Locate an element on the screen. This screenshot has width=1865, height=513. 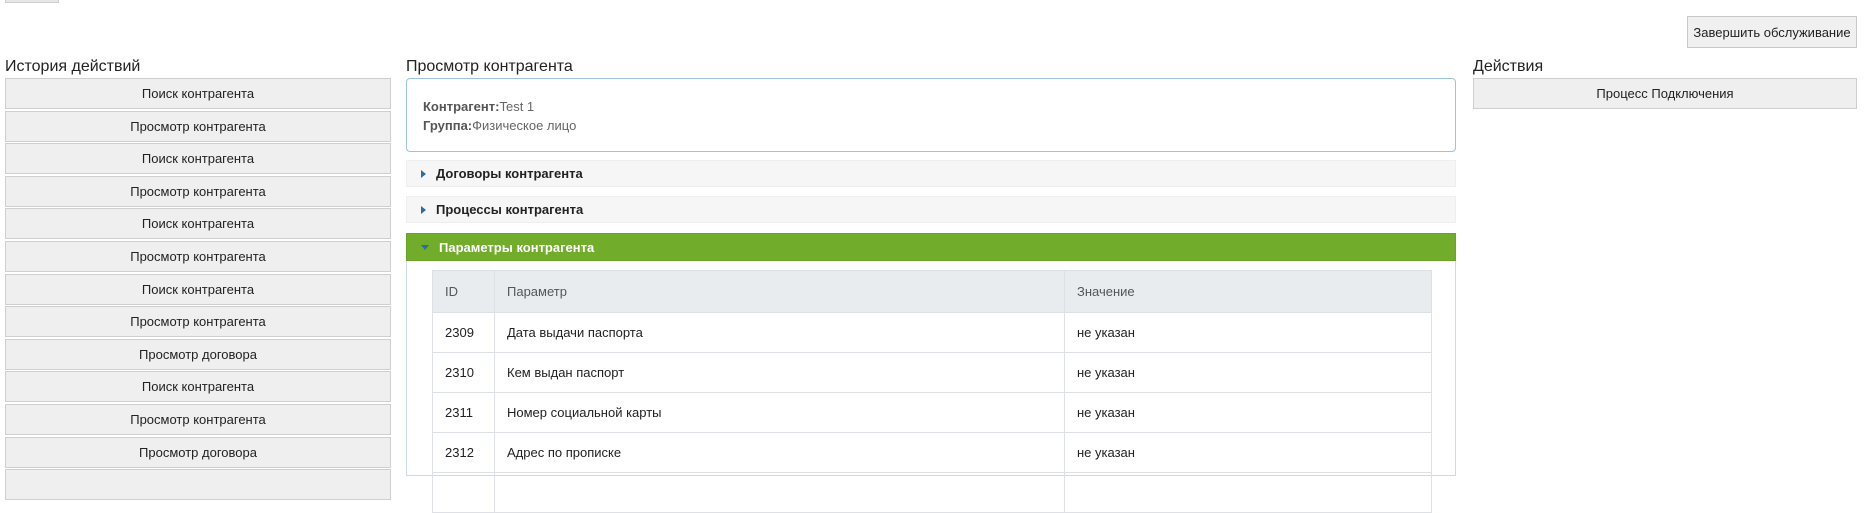
page-title: Просмотр контрагента is located at coordinates (489, 66).